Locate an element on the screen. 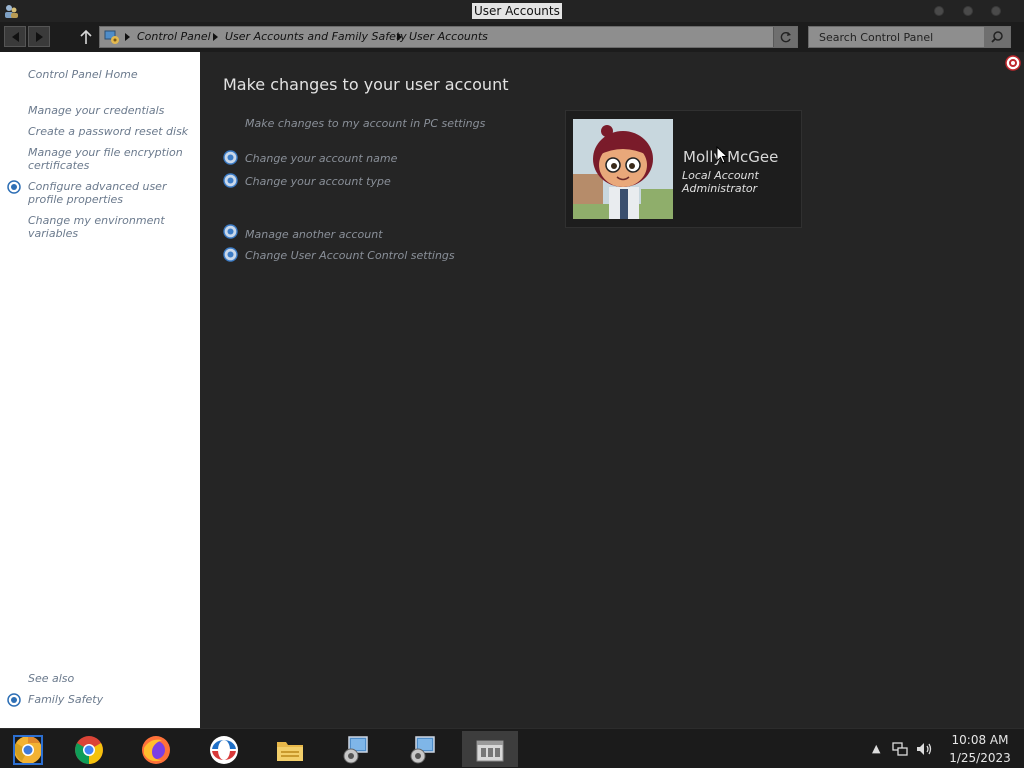 The width and height of the screenshot is (1024, 768). breadcrumb-control-panel: Control Panel is located at coordinates (174, 36).